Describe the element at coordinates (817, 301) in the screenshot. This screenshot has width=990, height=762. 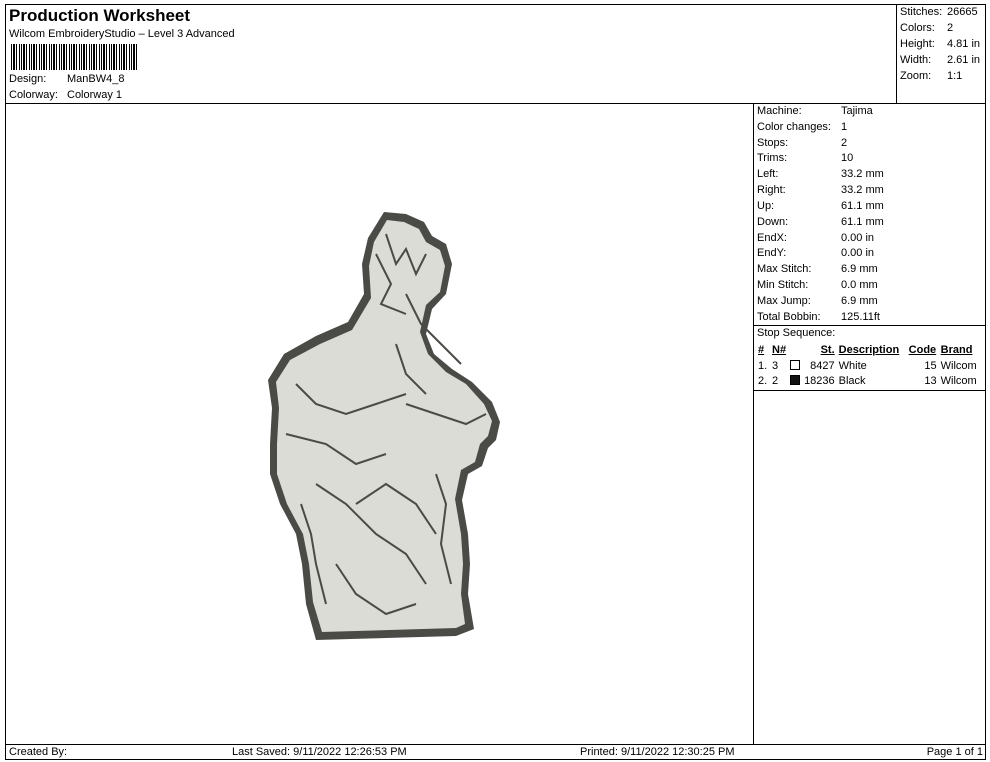
I see `info-row: Max Jump: 6.9 mm` at that location.